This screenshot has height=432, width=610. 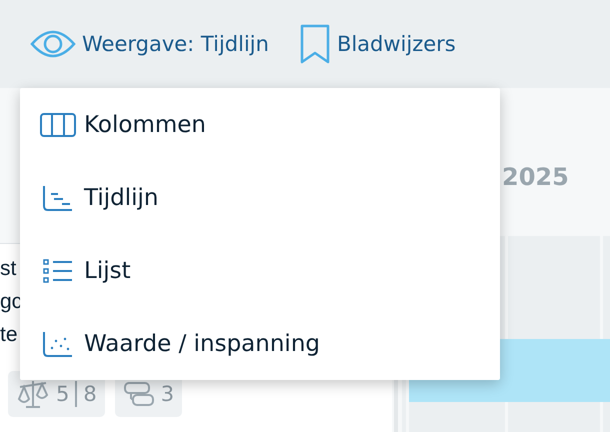 I want to click on scale-icon, so click(x=33, y=394).